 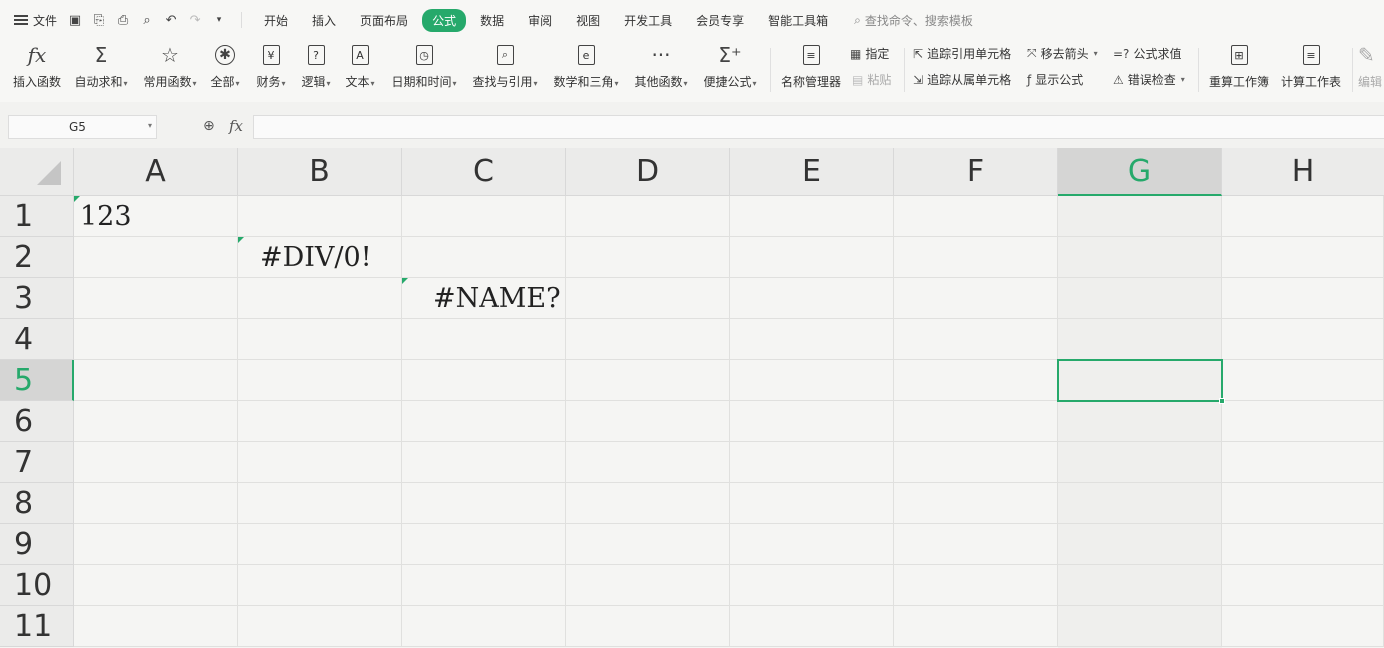 What do you see at coordinates (976, 339) in the screenshot?
I see `cell-f4` at bounding box center [976, 339].